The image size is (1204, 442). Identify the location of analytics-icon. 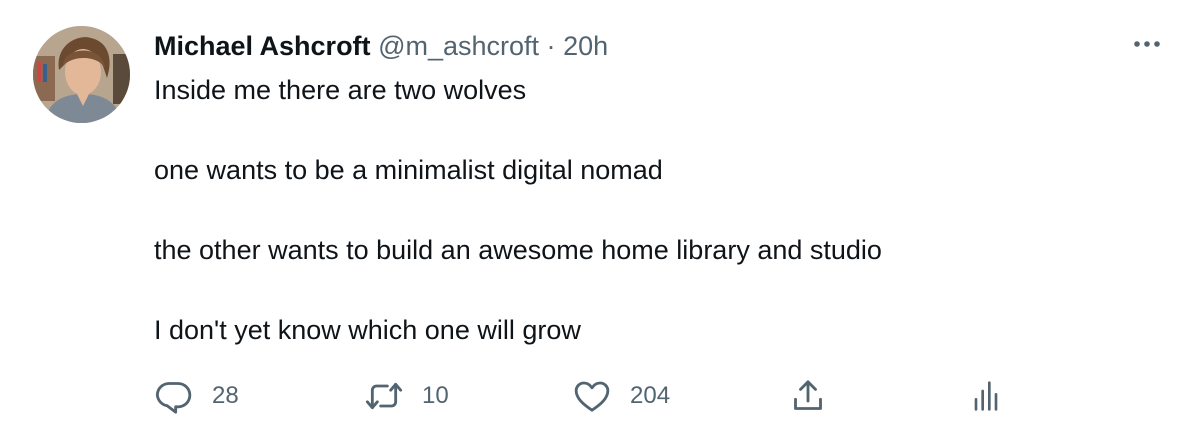
(986, 396).